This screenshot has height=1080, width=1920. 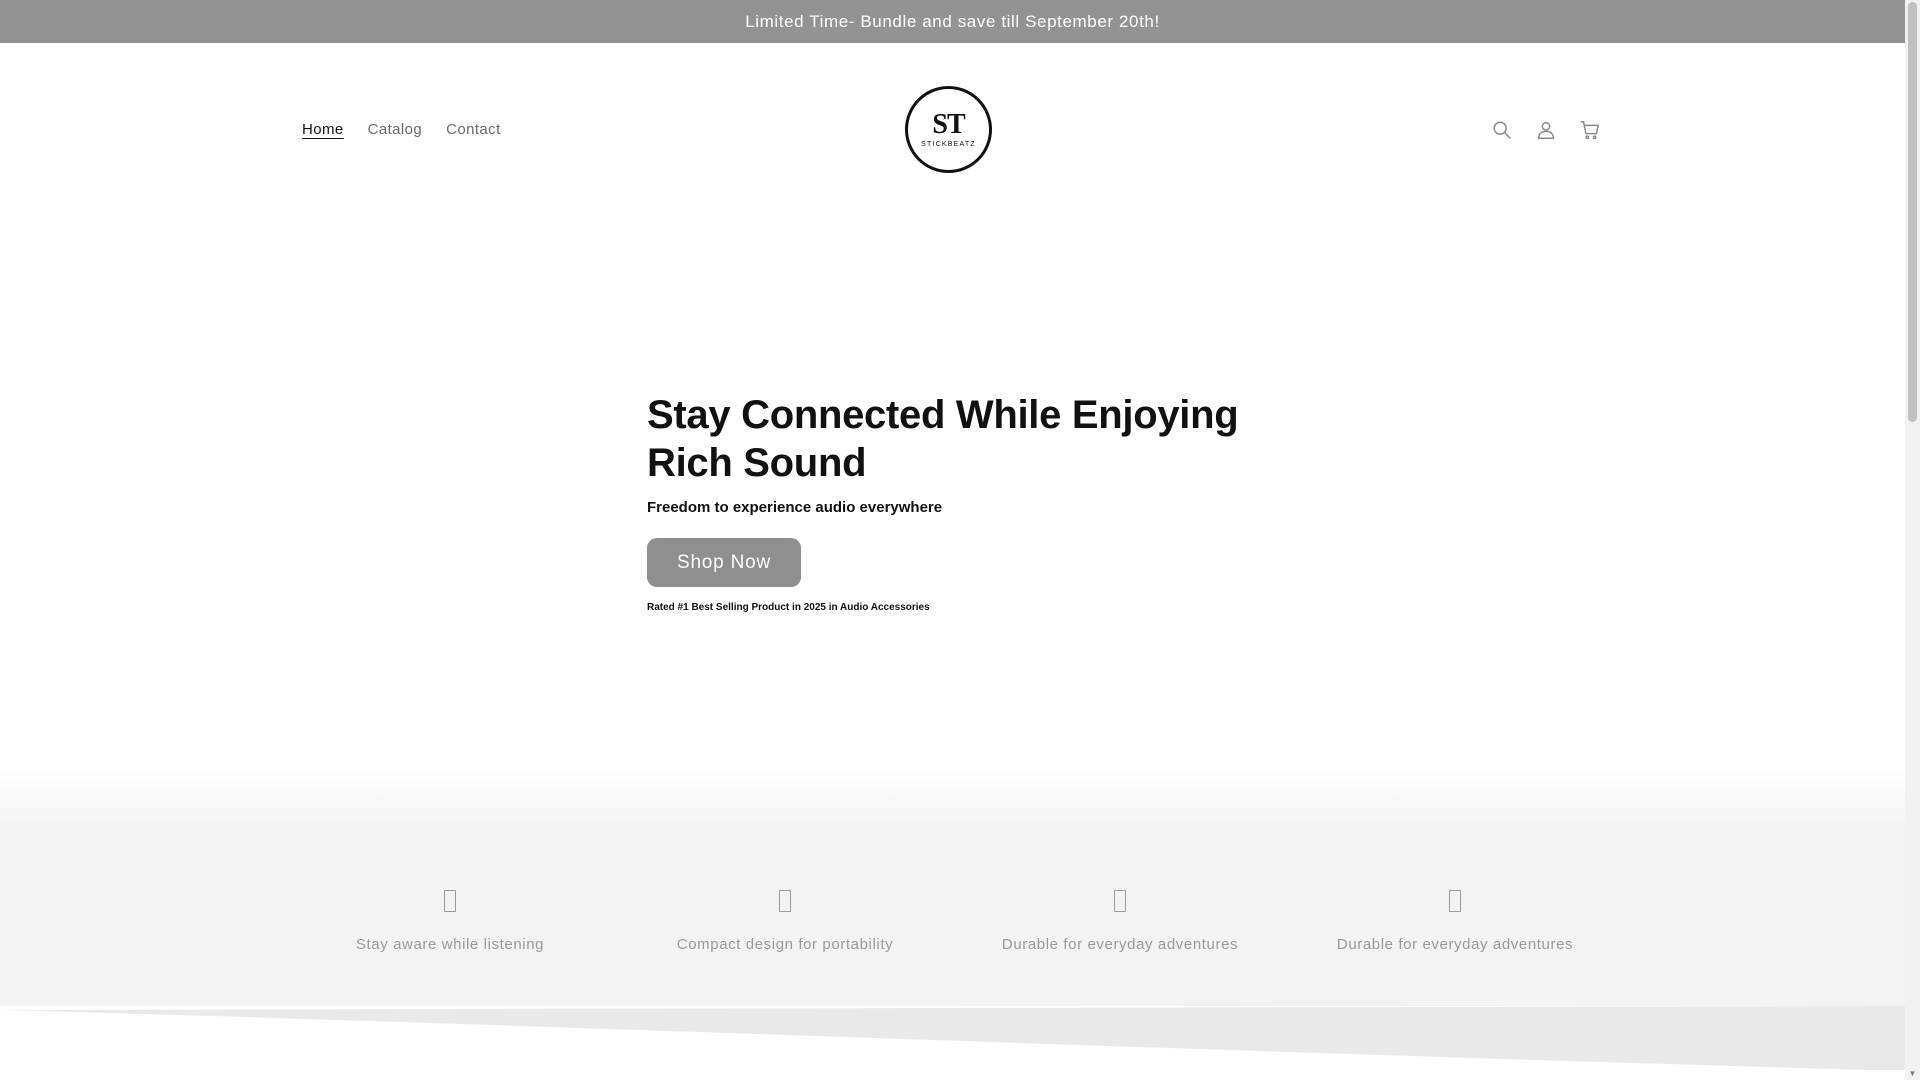 I want to click on logo-mark: ST, so click(x=948, y=124).